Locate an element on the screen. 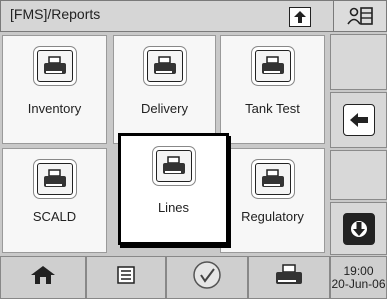 The height and width of the screenshot is (299, 387). arrow-down-icon is located at coordinates (358, 228).